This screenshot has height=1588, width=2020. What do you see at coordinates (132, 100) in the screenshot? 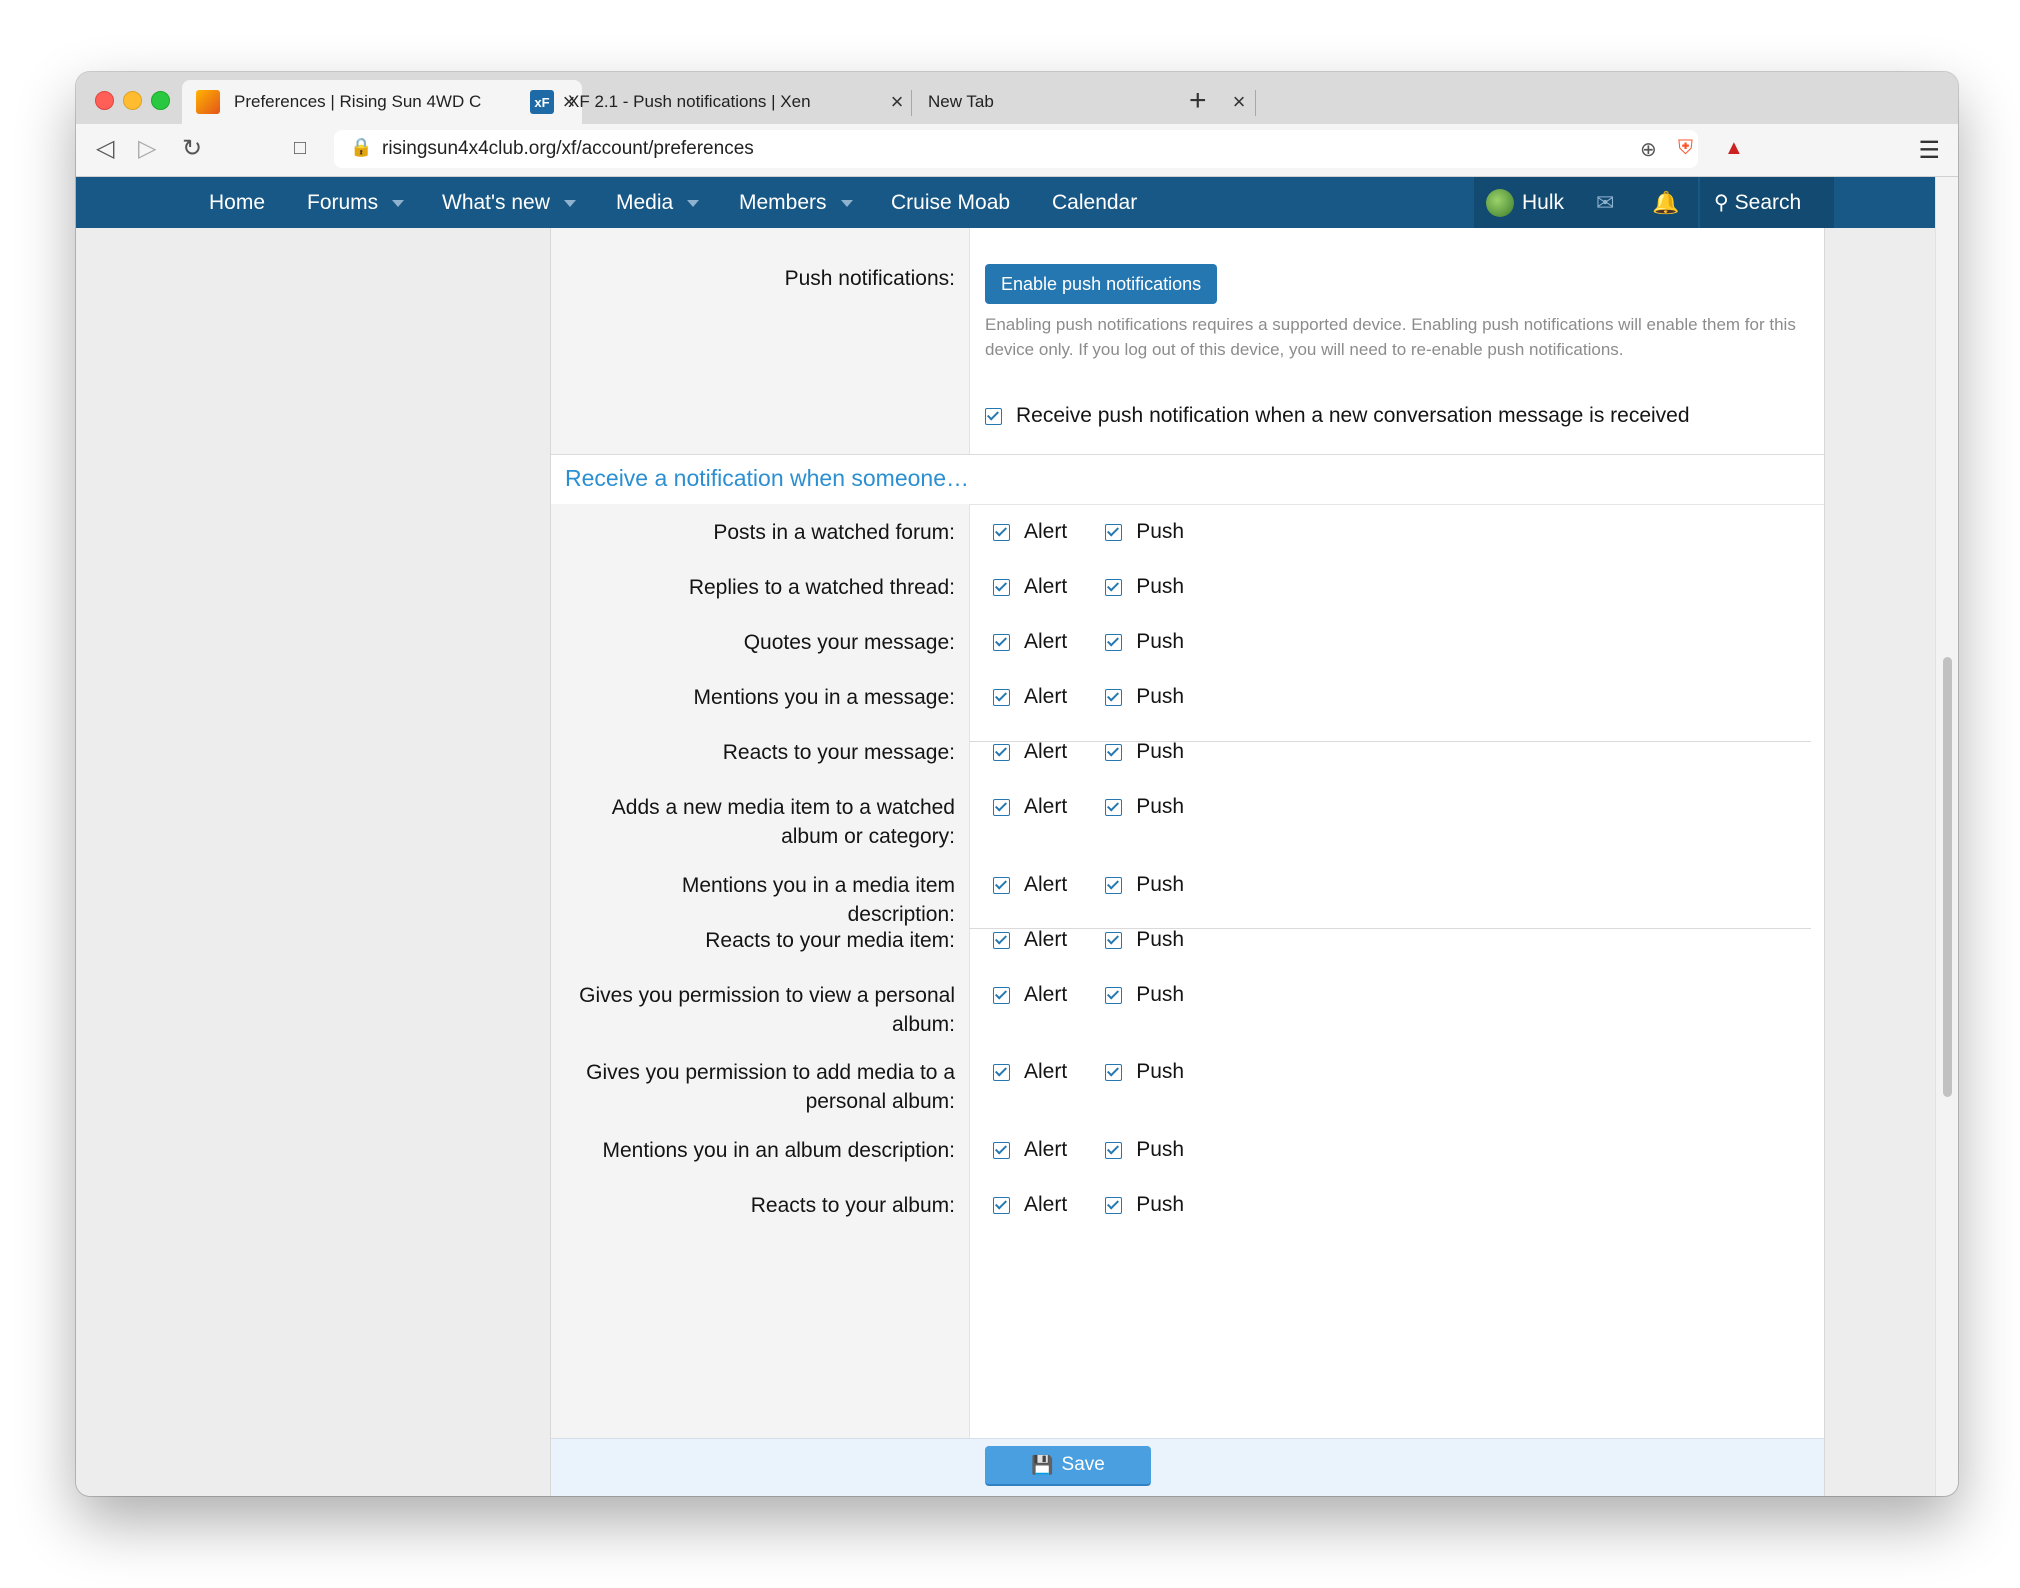
I see `minimize-window-button` at bounding box center [132, 100].